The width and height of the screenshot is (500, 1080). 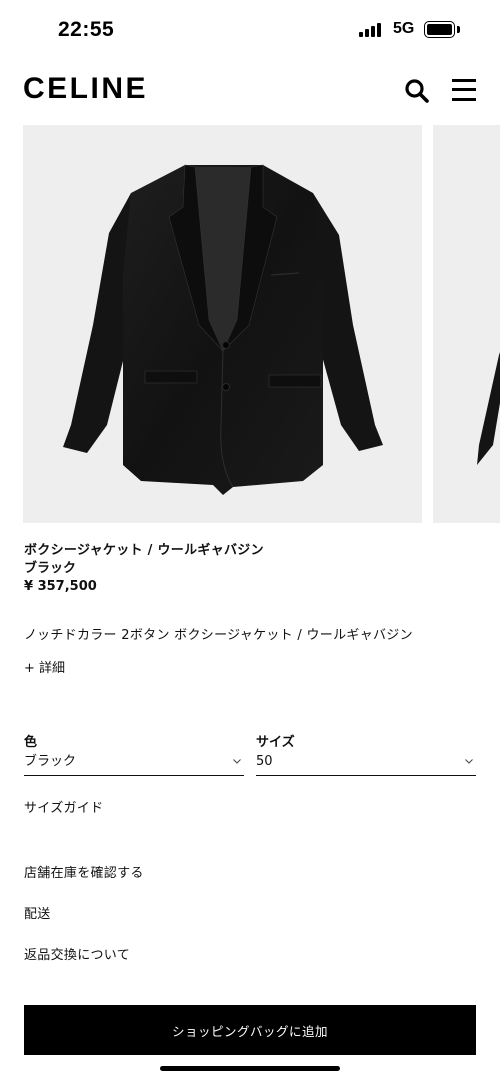 What do you see at coordinates (63, 809) in the screenshot?
I see `size-guide-link: サイズガイド` at bounding box center [63, 809].